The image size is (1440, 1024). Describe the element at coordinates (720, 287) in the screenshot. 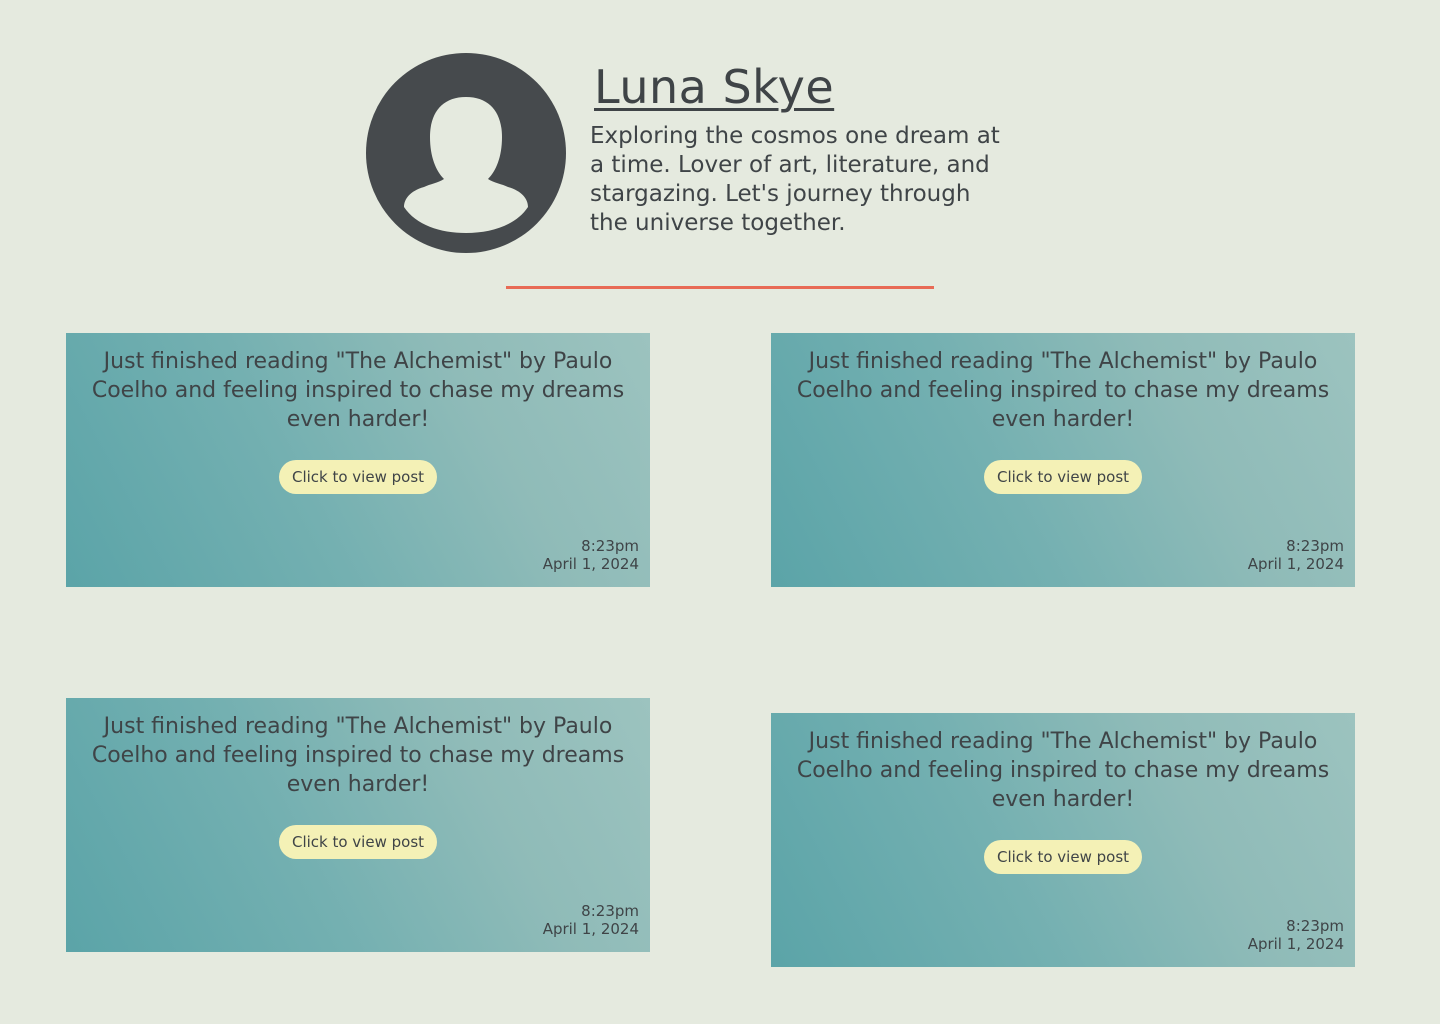

I see `divider` at that location.